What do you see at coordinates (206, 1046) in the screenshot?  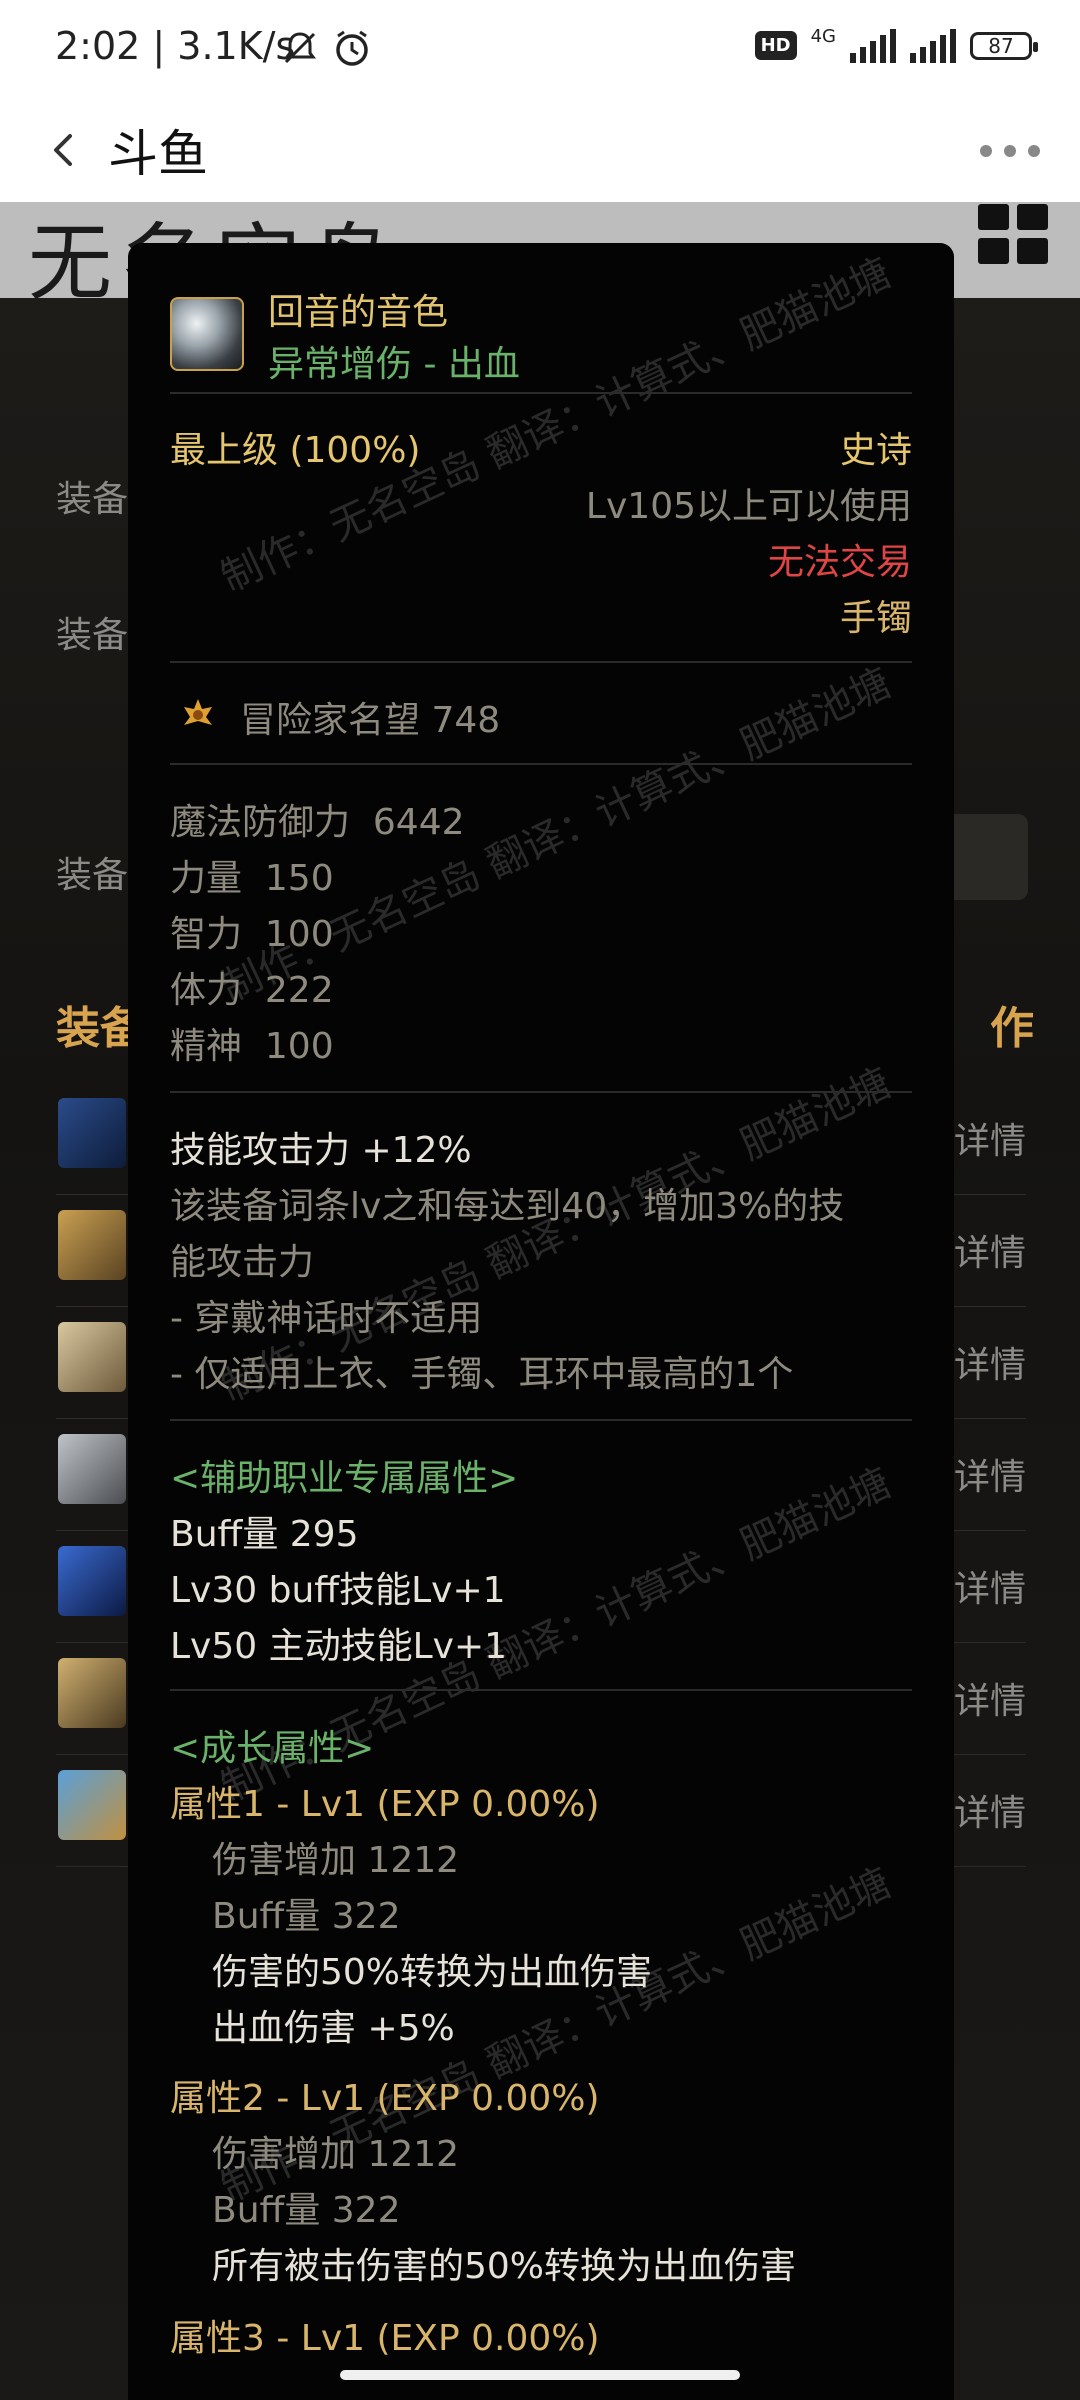 I see `stat-label: 精神` at bounding box center [206, 1046].